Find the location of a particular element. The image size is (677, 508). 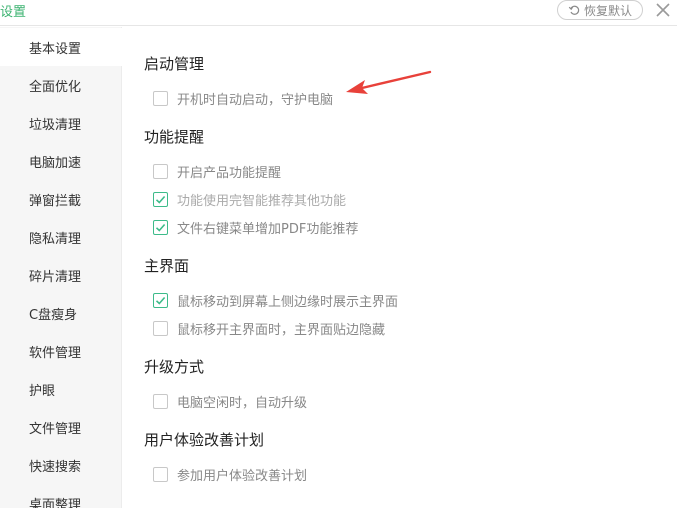

sidebar-item-label: 弹窗拦截 is located at coordinates (55, 201).